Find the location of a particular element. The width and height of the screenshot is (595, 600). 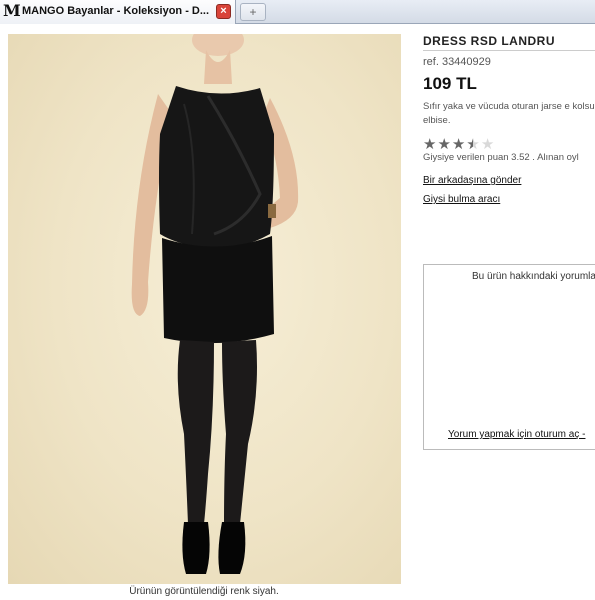

product-title: DRESS RSD LANDRU is located at coordinates (489, 41).